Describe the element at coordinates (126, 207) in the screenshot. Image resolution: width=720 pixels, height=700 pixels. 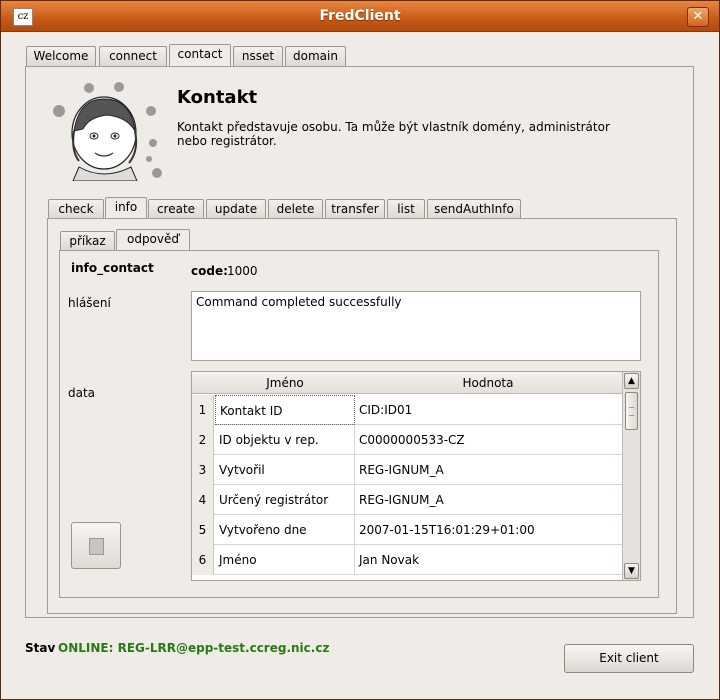
I see `tab-label: info` at that location.